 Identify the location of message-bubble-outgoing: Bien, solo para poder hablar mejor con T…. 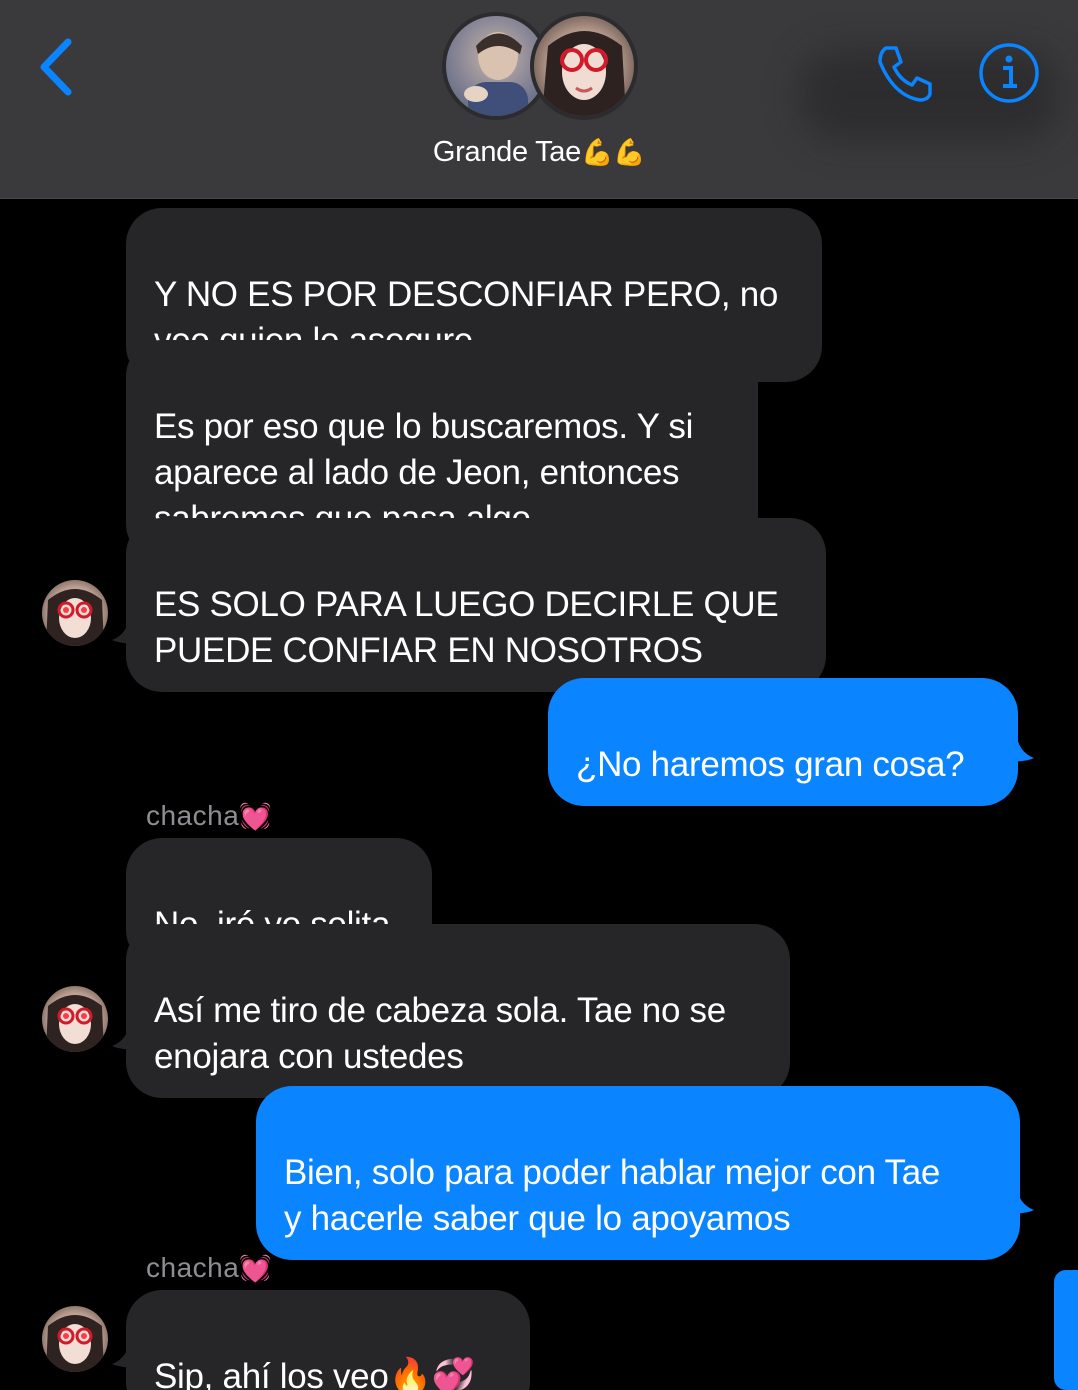
(638, 1173).